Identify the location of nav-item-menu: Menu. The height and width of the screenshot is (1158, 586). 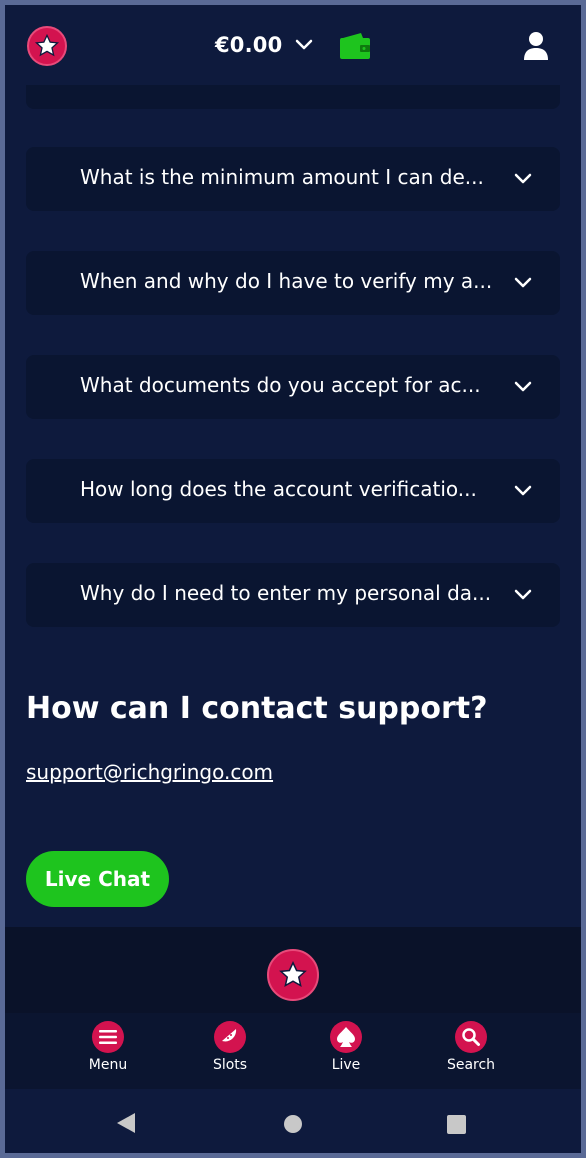
(108, 1053).